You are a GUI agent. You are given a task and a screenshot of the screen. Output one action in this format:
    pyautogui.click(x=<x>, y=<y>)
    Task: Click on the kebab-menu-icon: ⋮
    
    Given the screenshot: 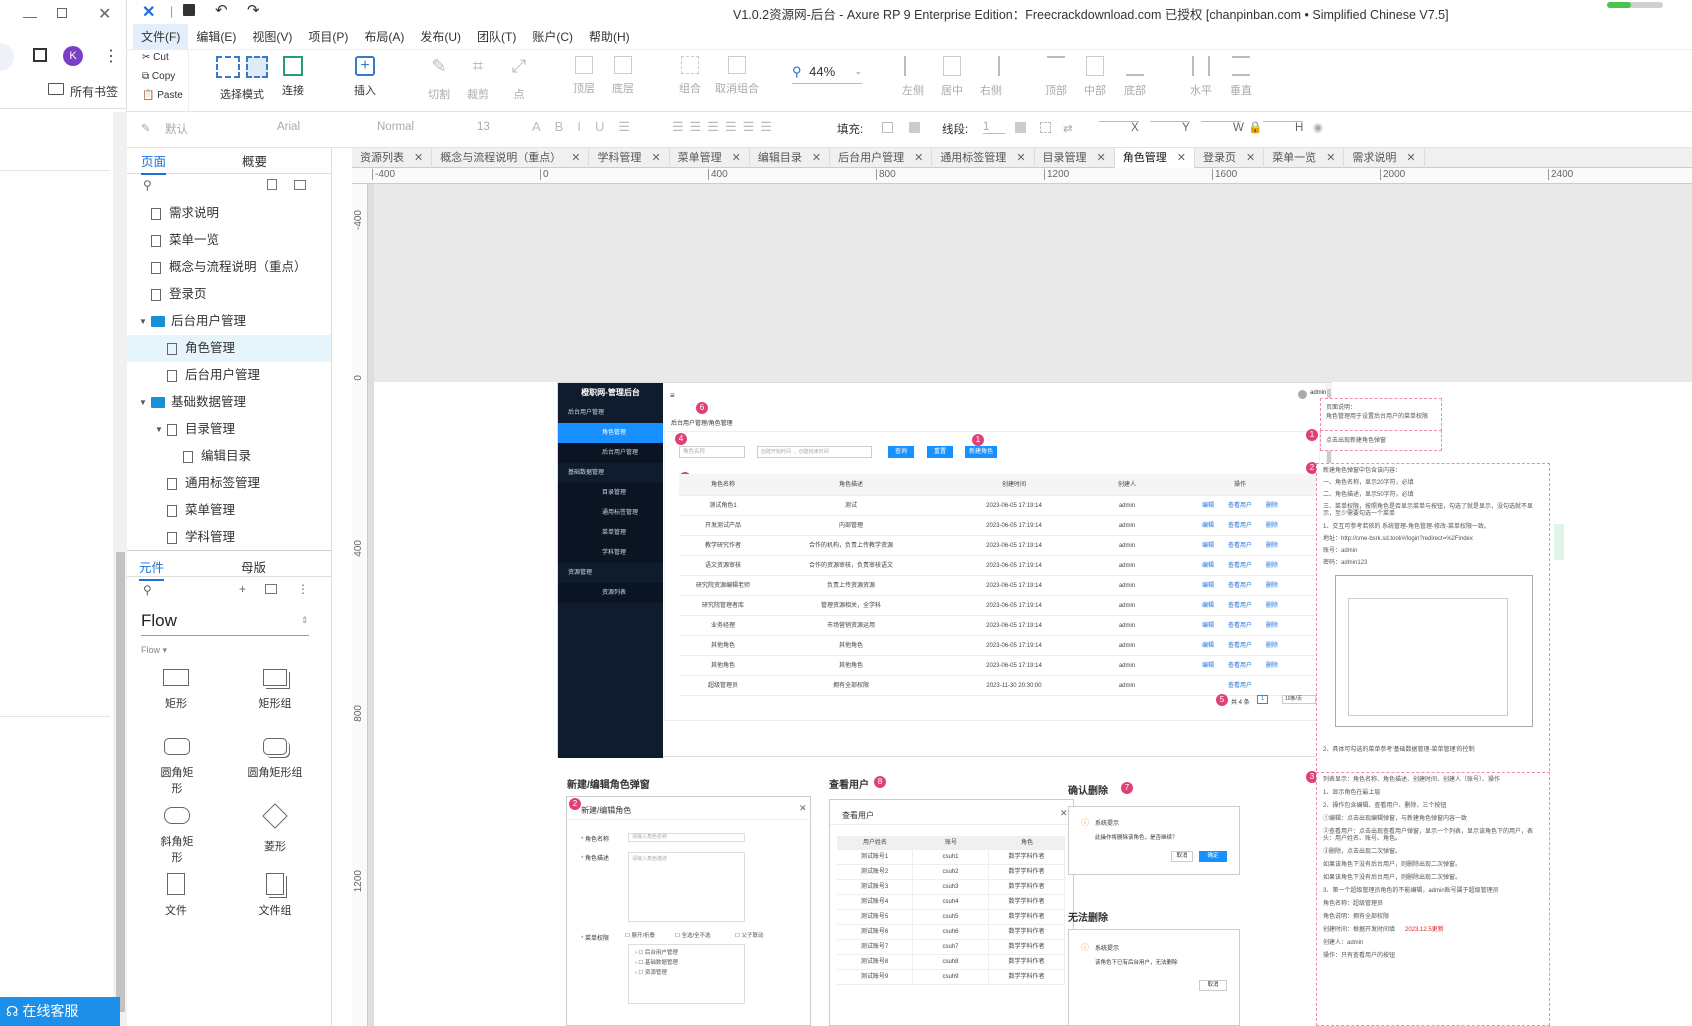 What is the action you would take?
    pyautogui.click(x=111, y=56)
    